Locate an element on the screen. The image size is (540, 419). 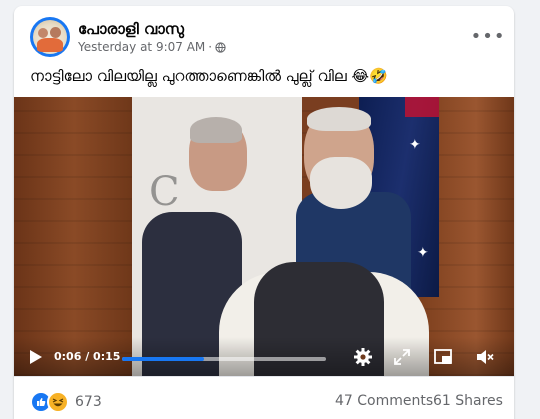
video-person-left-hair is located at coordinates (216, 130).